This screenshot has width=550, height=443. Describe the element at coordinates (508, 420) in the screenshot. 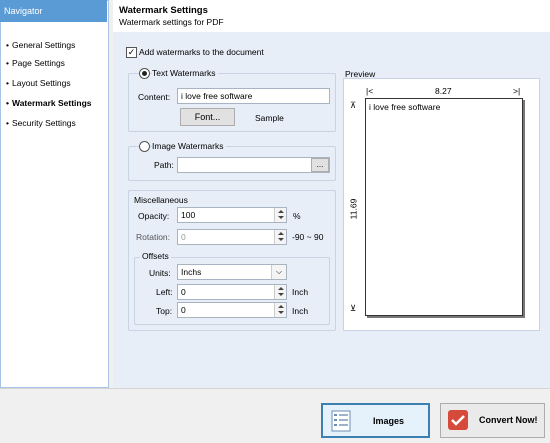

I see `convert-now-label: Convert Now!` at that location.